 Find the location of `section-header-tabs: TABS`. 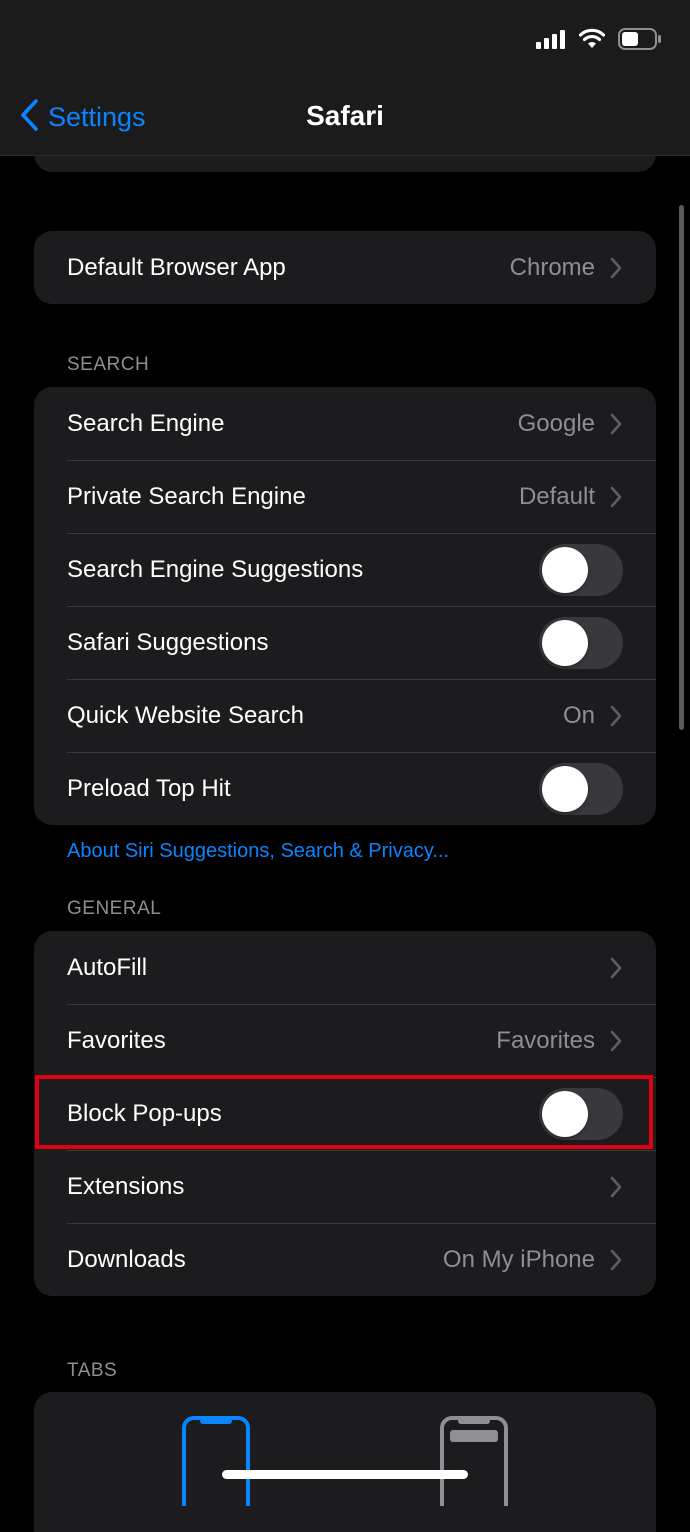

section-header-tabs: TABS is located at coordinates (92, 1370).